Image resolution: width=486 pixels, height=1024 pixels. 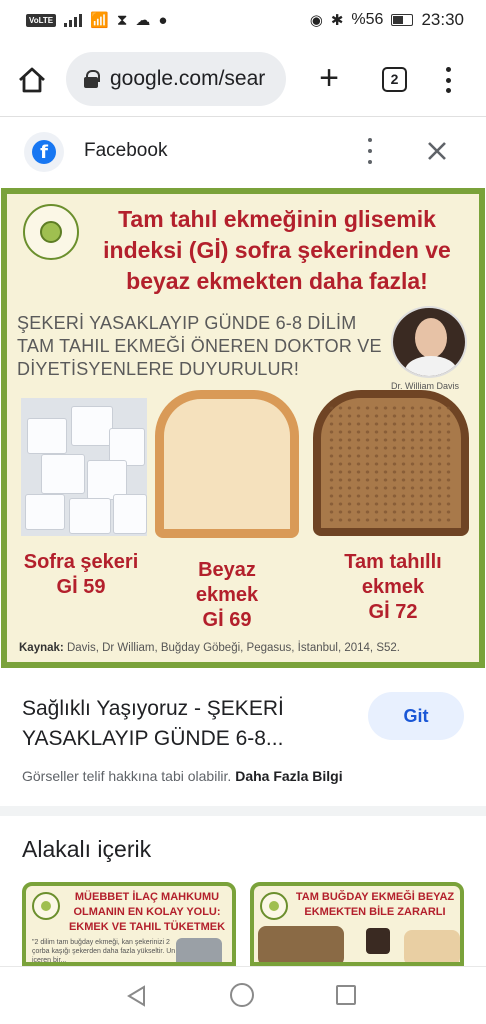 What do you see at coordinates (367, 19) in the screenshot?
I see `battery-percent: %56` at bounding box center [367, 19].